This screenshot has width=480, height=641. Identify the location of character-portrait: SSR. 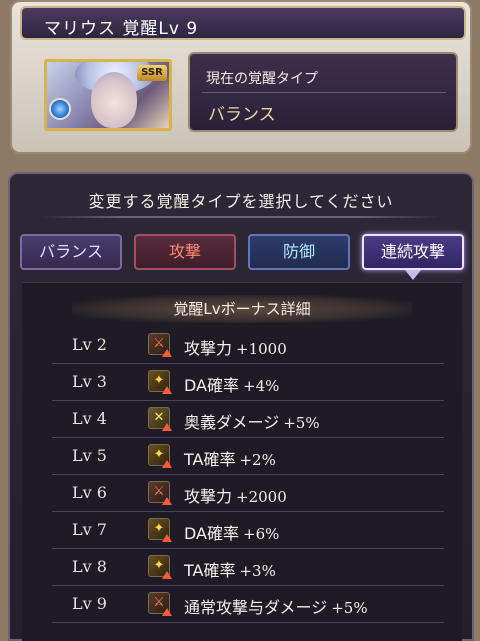
(108, 95).